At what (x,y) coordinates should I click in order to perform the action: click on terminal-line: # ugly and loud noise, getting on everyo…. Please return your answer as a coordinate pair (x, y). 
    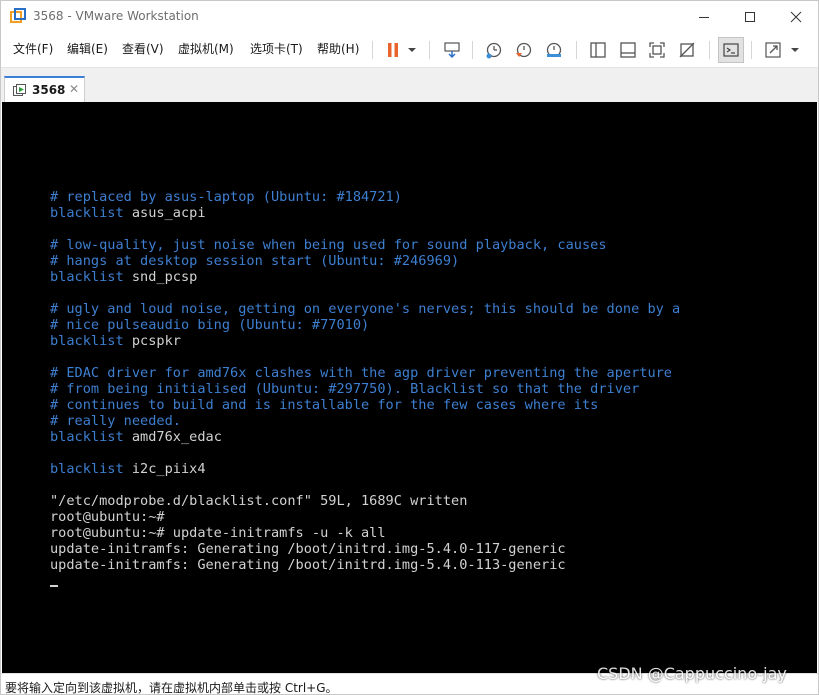
    Looking at the image, I should click on (365, 309).